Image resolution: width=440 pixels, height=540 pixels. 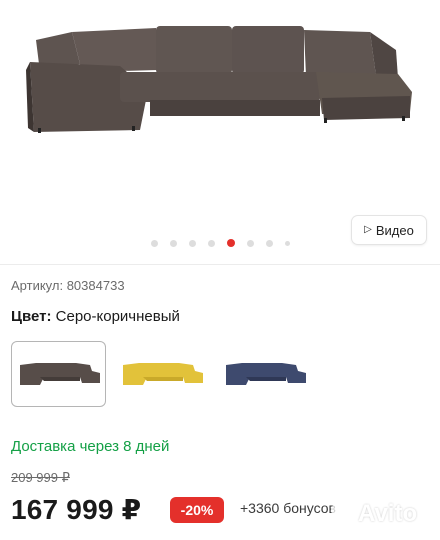 What do you see at coordinates (31, 316) in the screenshot?
I see `color-label: Цвет:` at bounding box center [31, 316].